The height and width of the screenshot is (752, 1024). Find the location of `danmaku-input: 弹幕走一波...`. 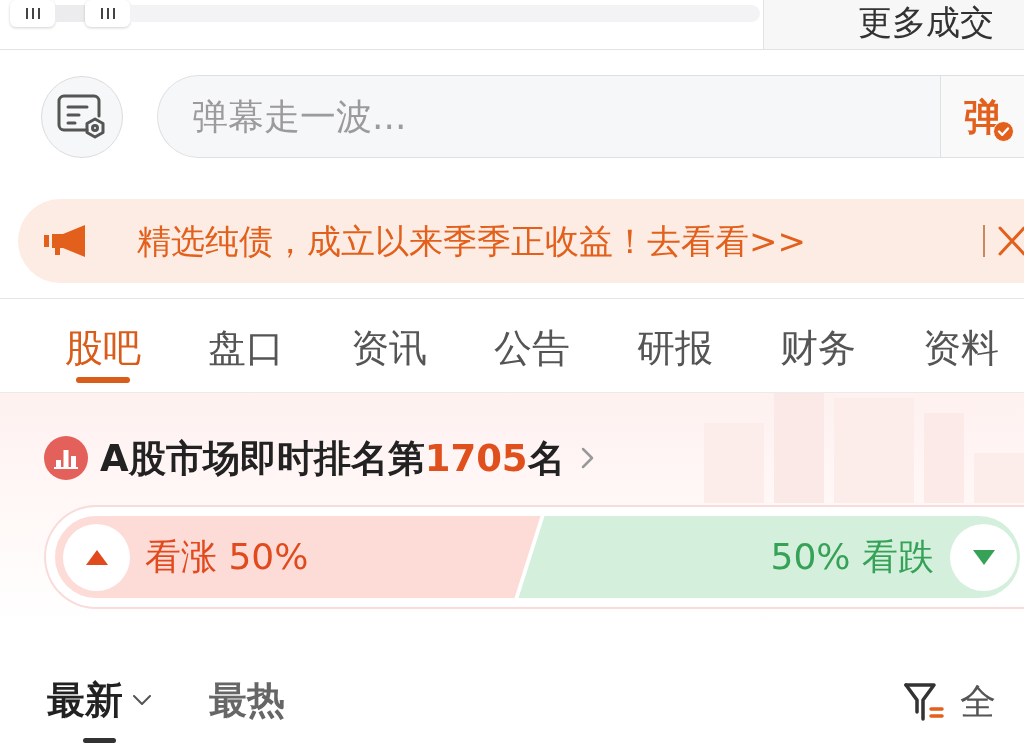

danmaku-input: 弹幕走一波... is located at coordinates (548, 116).